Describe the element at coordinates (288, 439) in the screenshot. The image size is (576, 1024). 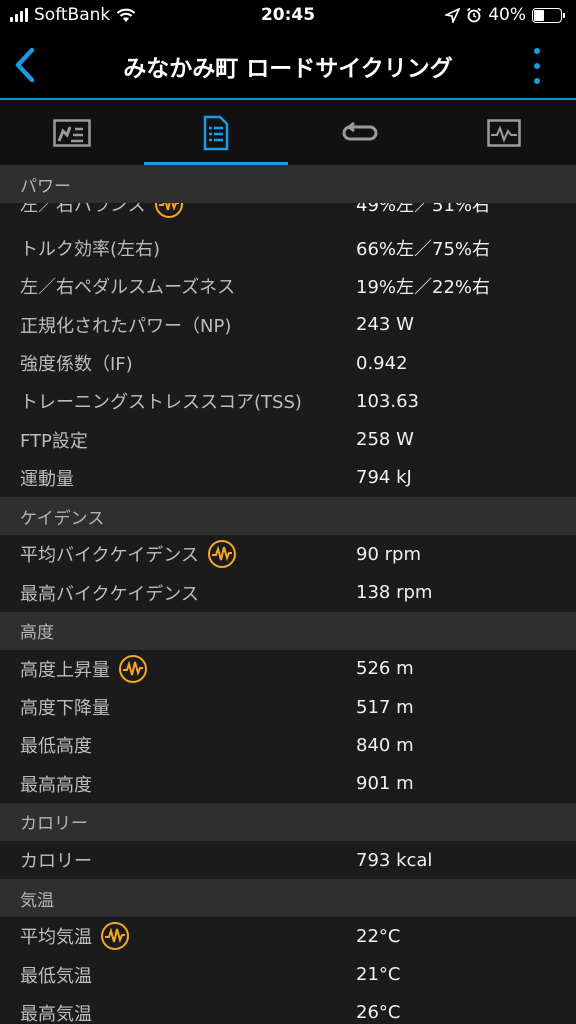
I see `list-item: FTP設定 258 W` at that location.